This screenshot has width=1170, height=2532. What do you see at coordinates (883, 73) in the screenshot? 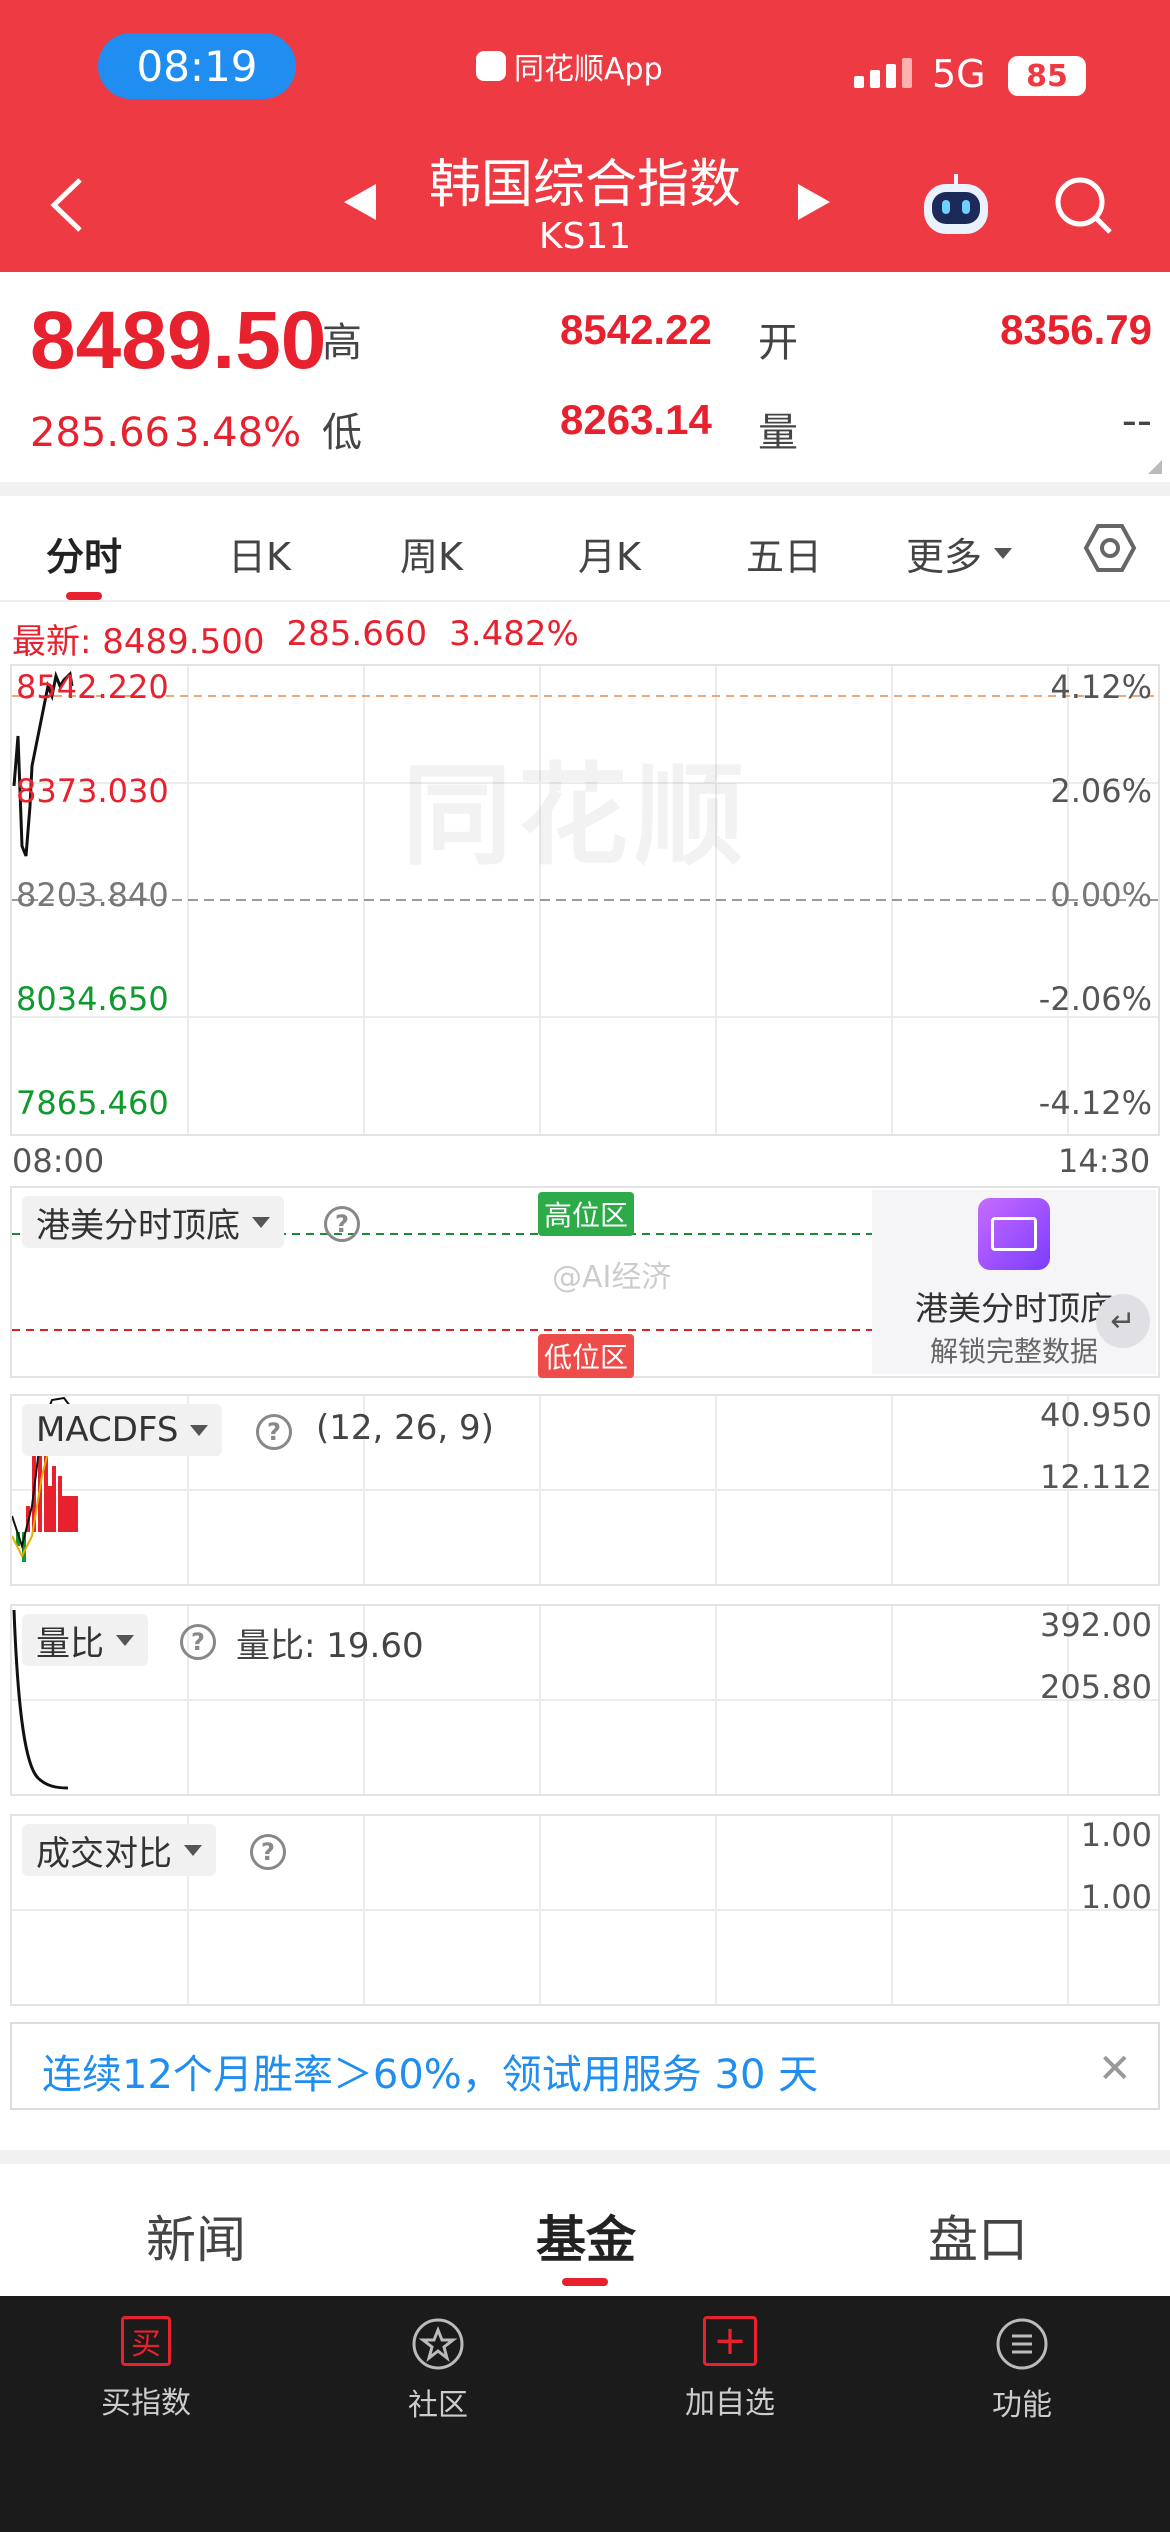
I see `signal-icon` at bounding box center [883, 73].